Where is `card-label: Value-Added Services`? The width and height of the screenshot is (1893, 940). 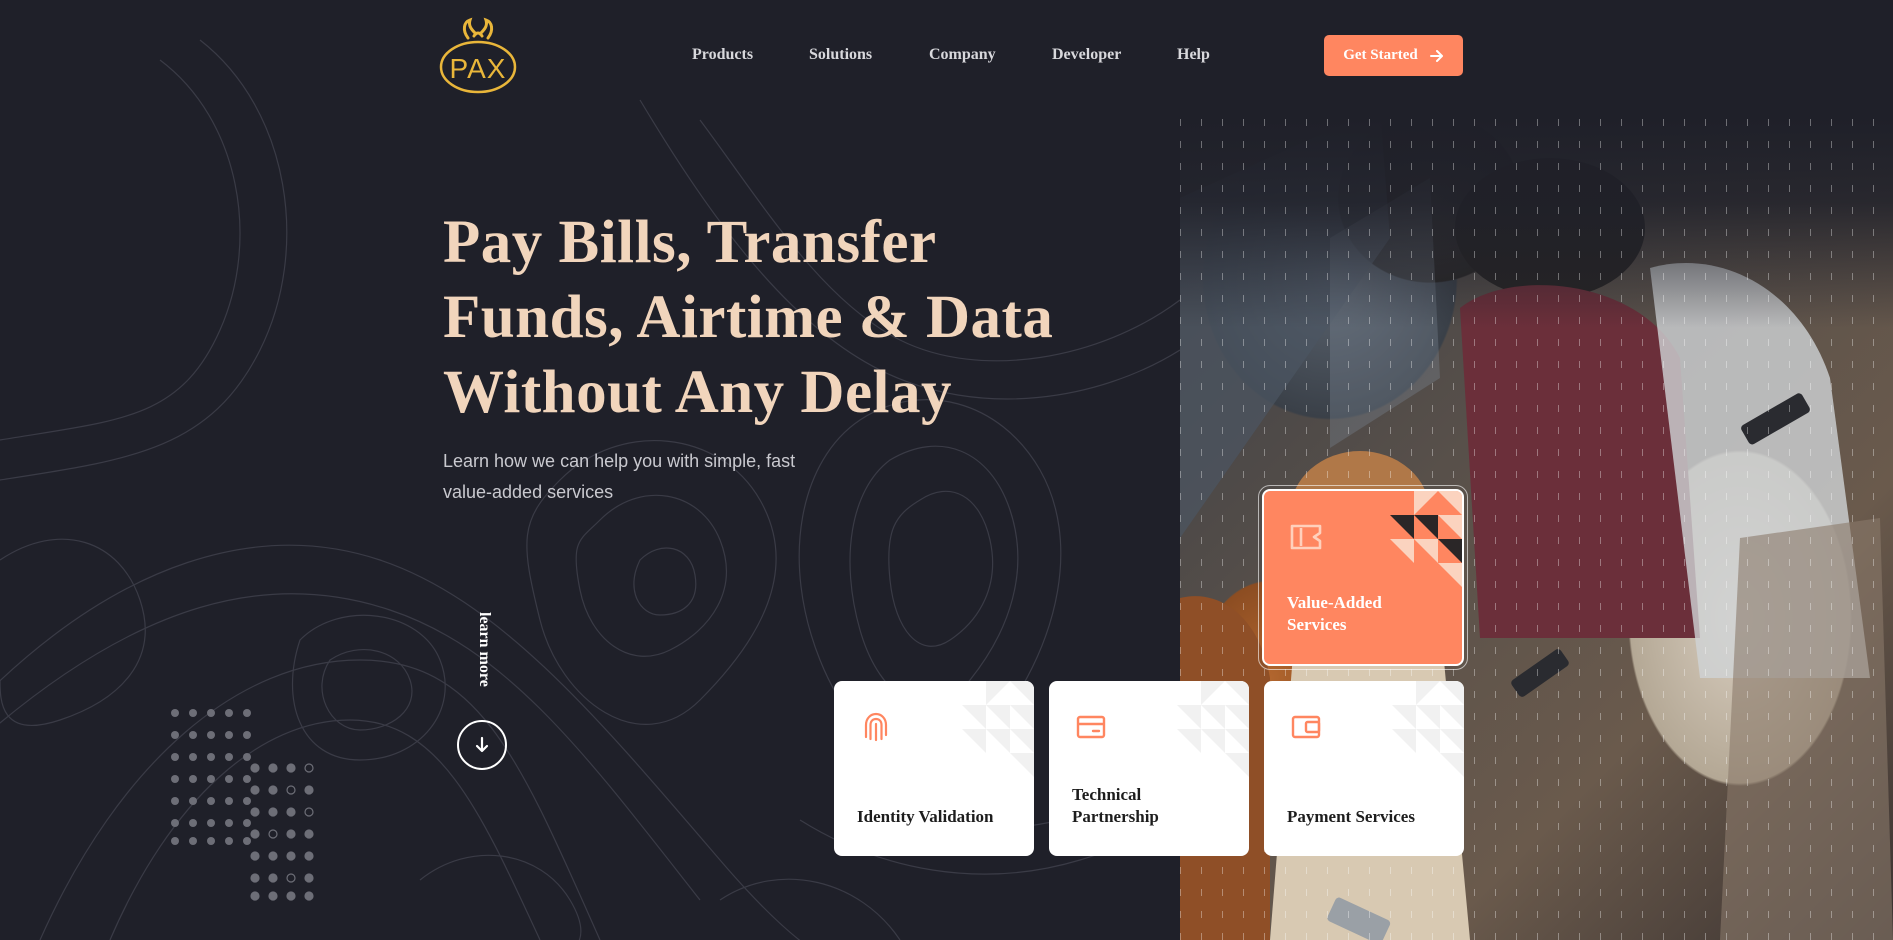 card-label: Value-Added Services is located at coordinates (1334, 613).